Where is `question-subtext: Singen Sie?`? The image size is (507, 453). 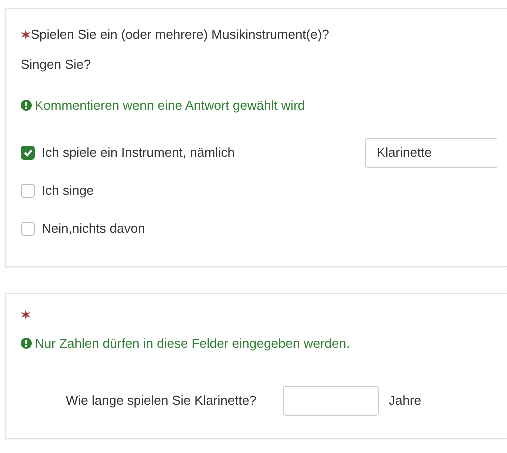
question-subtext: Singen Sie? is located at coordinates (56, 64).